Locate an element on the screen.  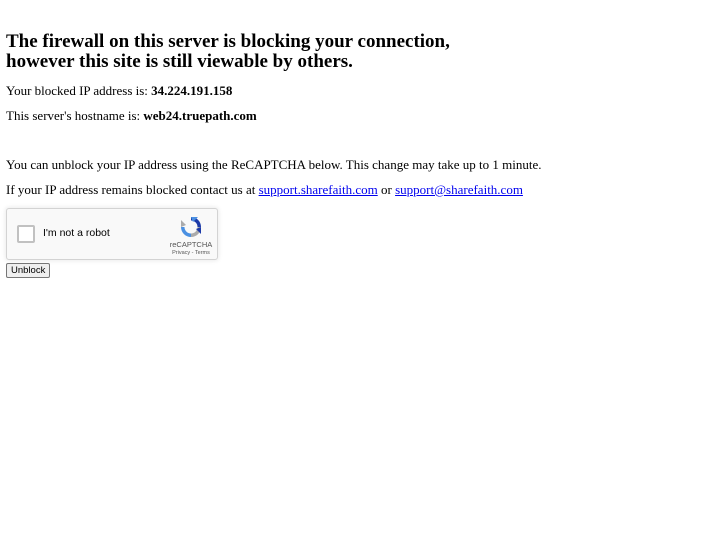
recaptcha-terms: Privacy - Terms is located at coordinates (191, 253).